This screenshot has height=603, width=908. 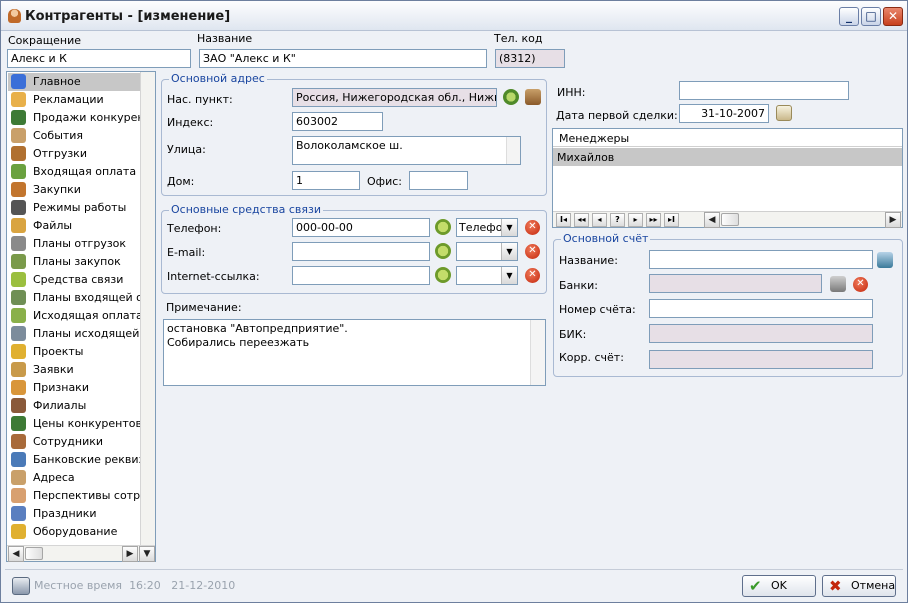 What do you see at coordinates (74, 514) in the screenshot?
I see `section-item: Праздники` at bounding box center [74, 514].